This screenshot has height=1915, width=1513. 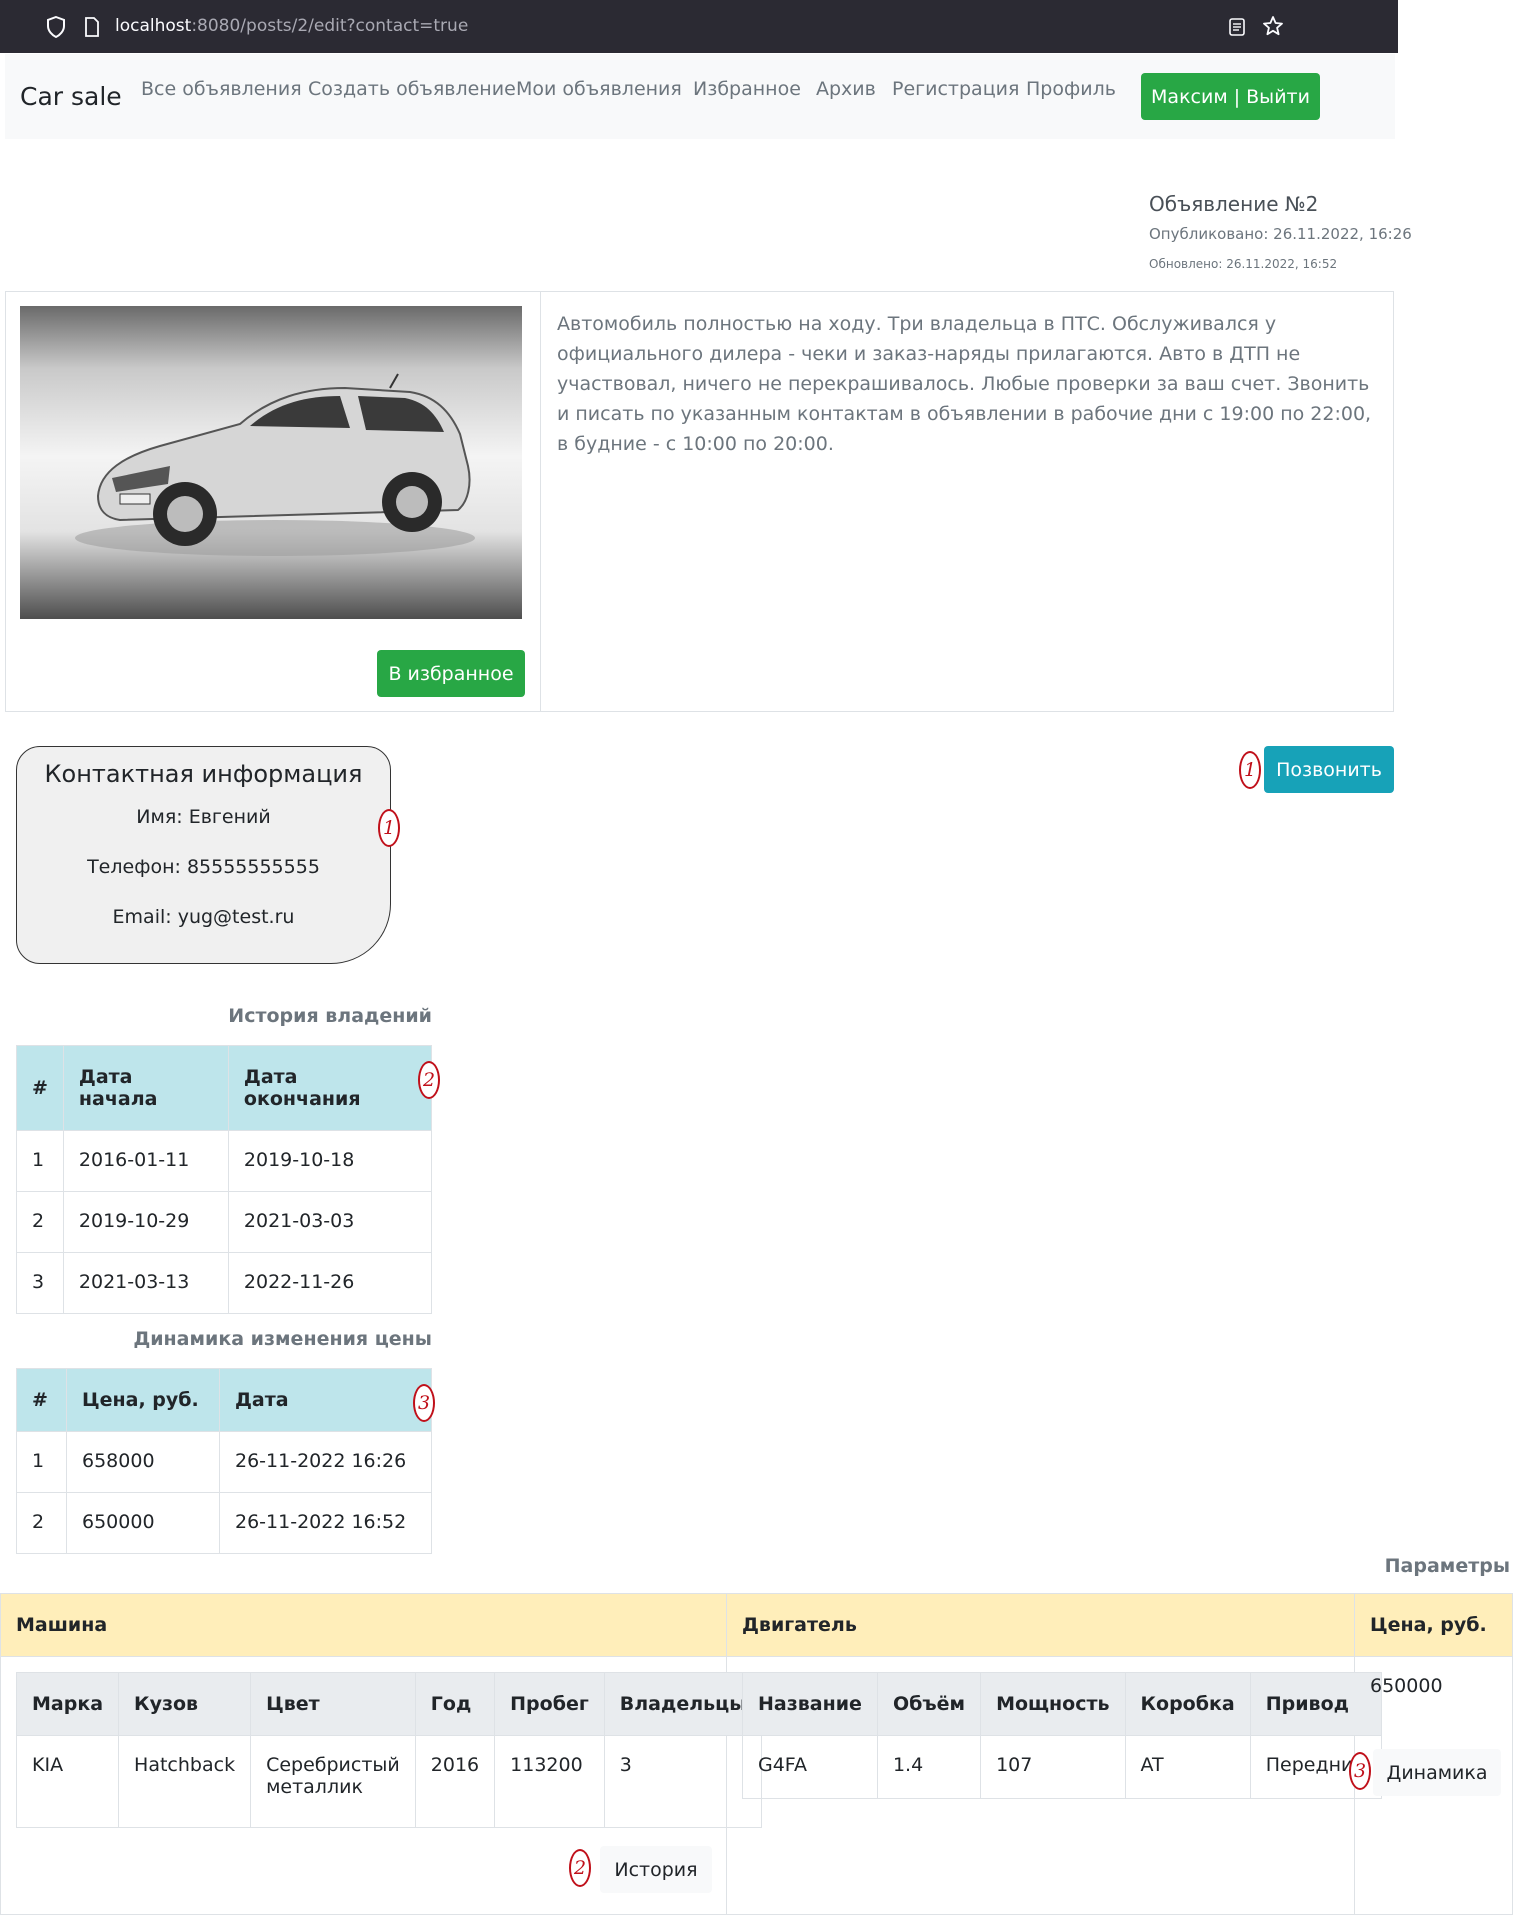 What do you see at coordinates (1280, 234) in the screenshot?
I see `published-date: Опубликовано: 26.11.2022, 16:26` at bounding box center [1280, 234].